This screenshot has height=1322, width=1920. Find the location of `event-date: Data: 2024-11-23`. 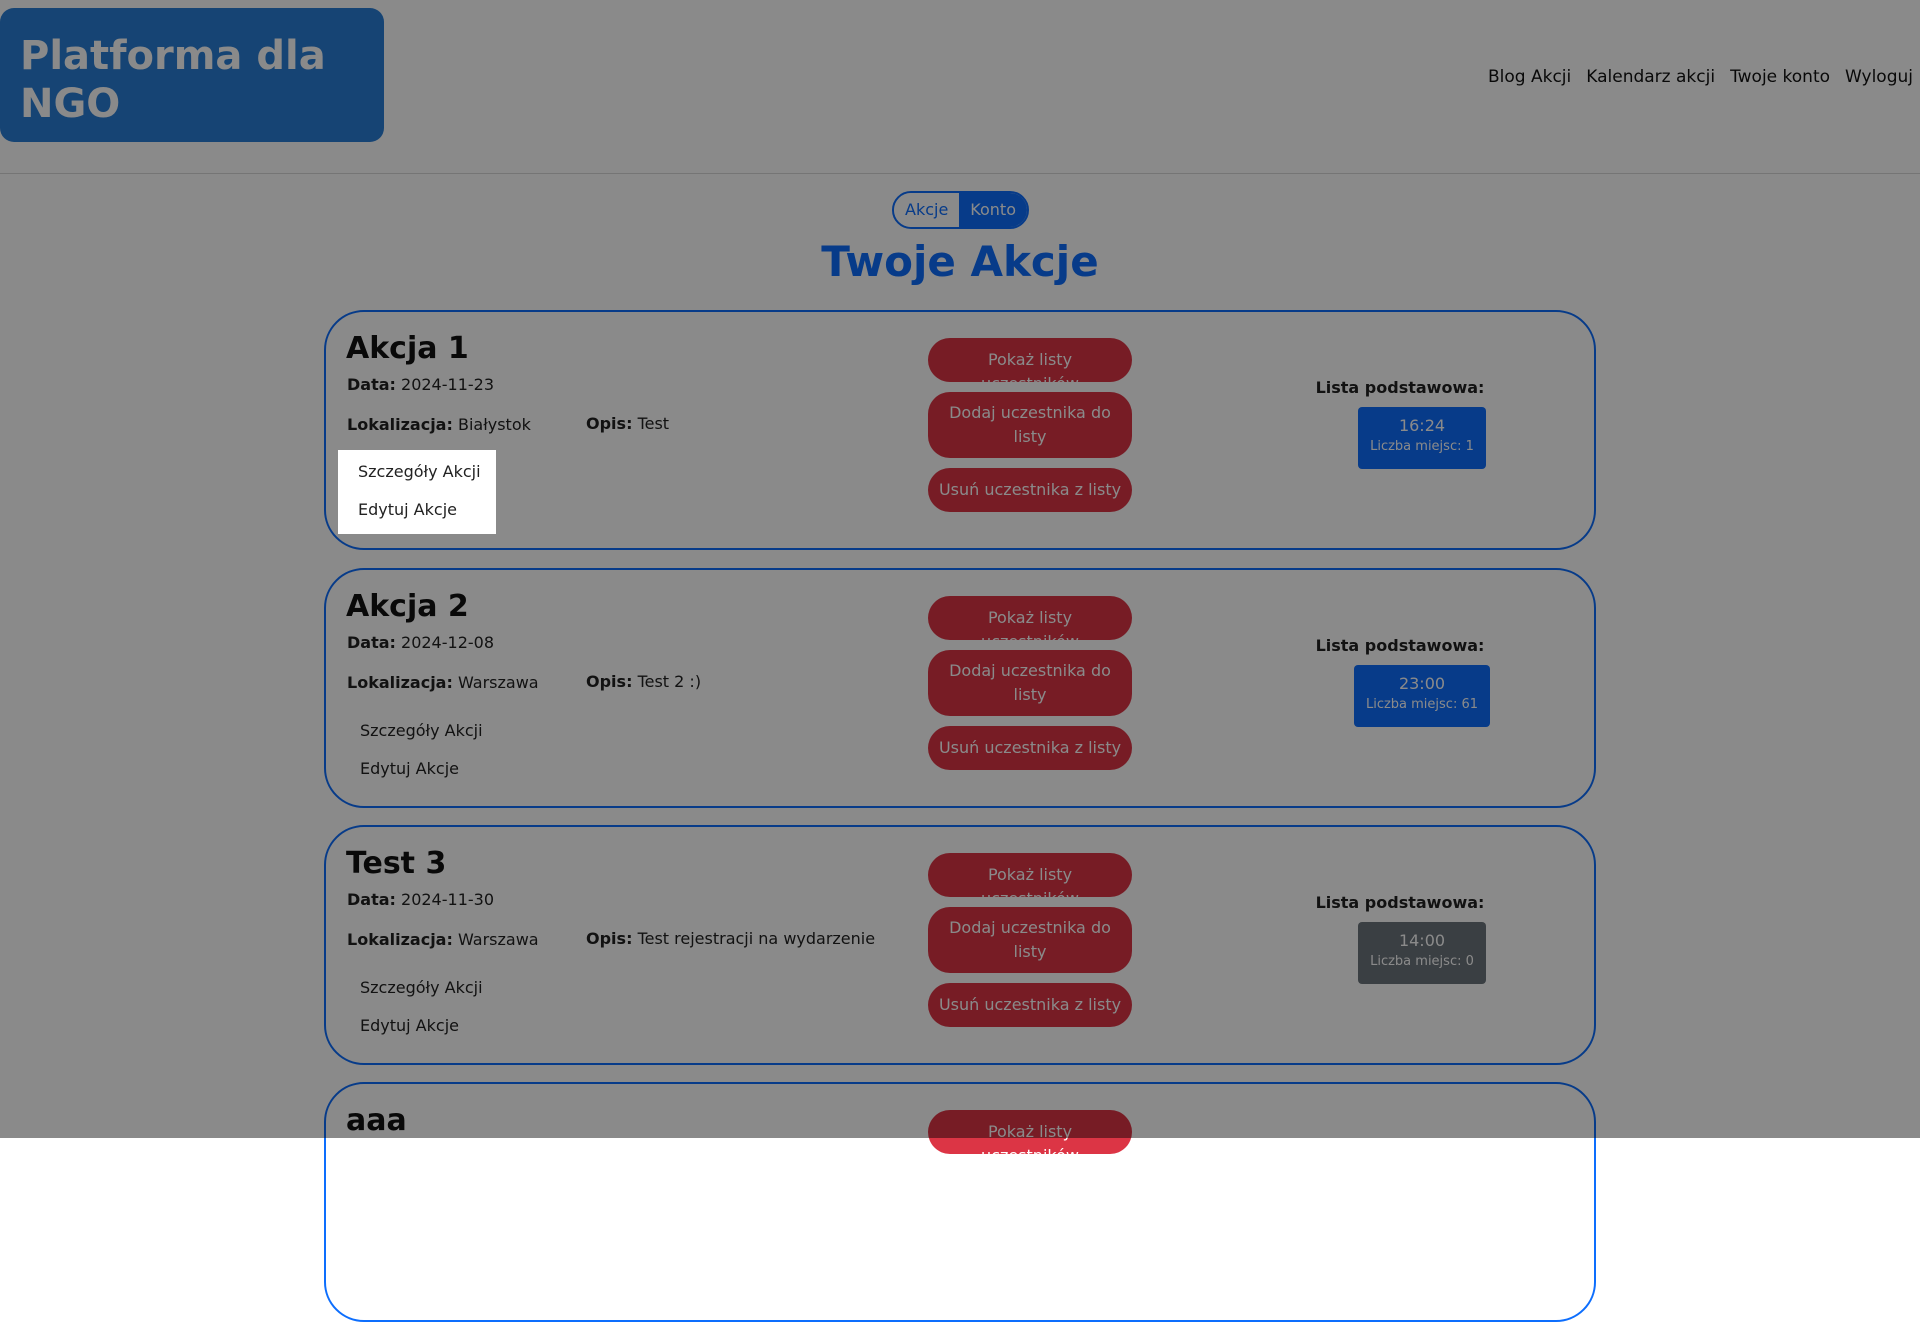

event-date: Data: 2024-11-23 is located at coordinates (420, 384).